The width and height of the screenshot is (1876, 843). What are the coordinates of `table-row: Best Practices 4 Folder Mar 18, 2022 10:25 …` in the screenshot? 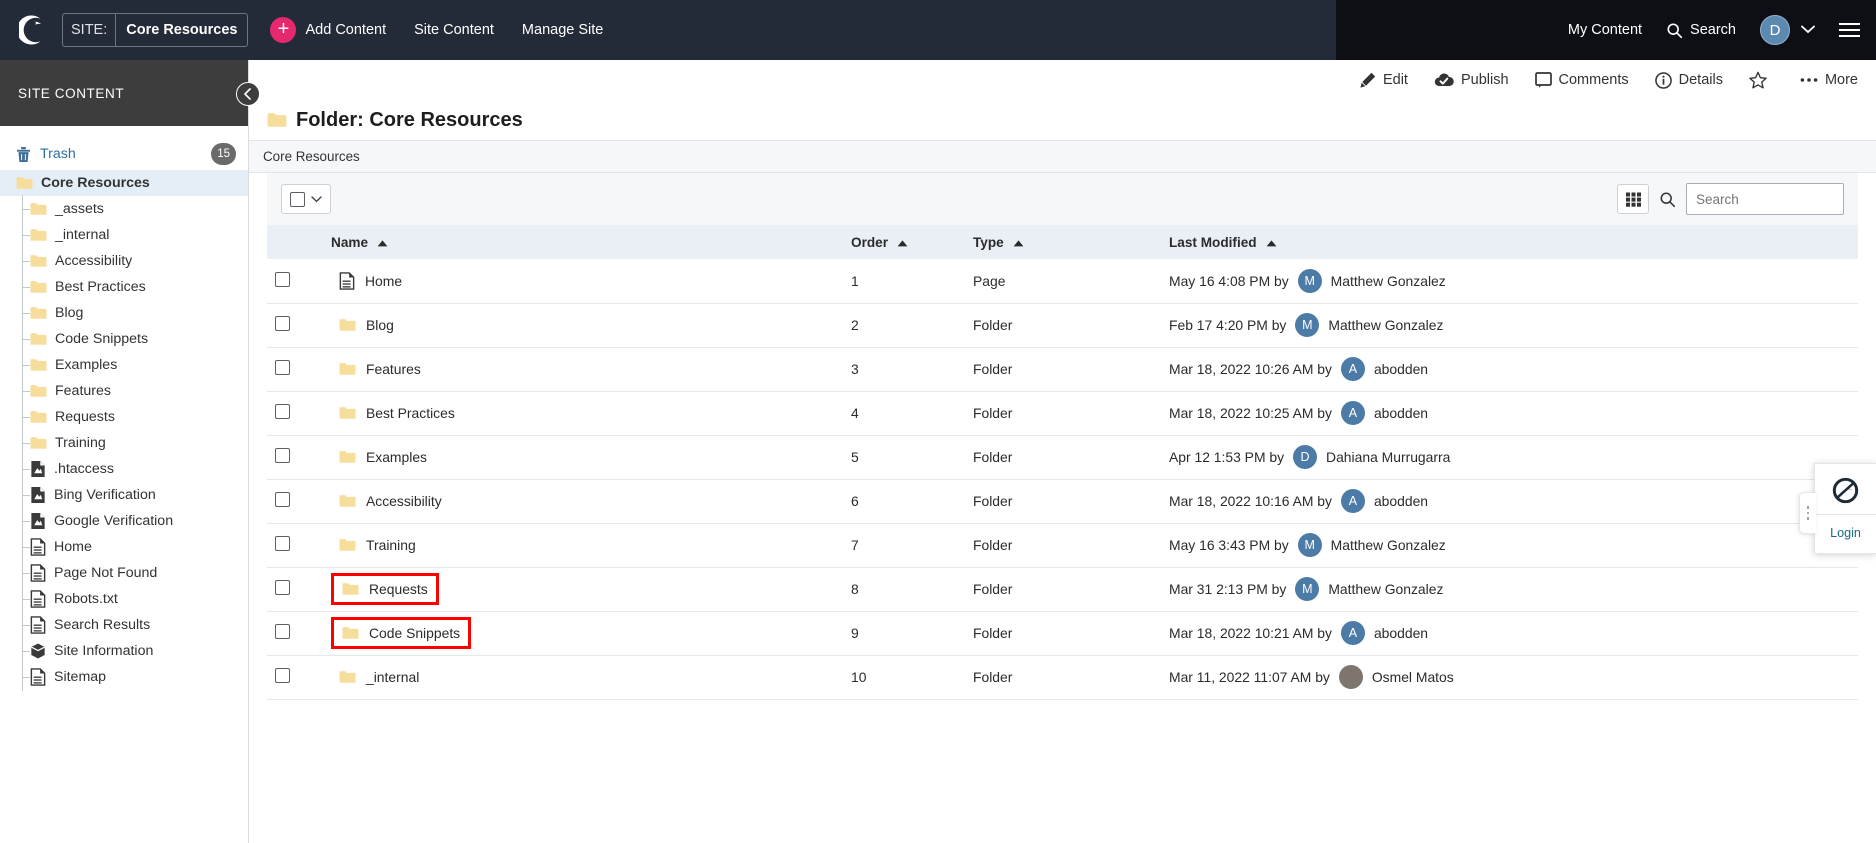 It's located at (1062, 413).